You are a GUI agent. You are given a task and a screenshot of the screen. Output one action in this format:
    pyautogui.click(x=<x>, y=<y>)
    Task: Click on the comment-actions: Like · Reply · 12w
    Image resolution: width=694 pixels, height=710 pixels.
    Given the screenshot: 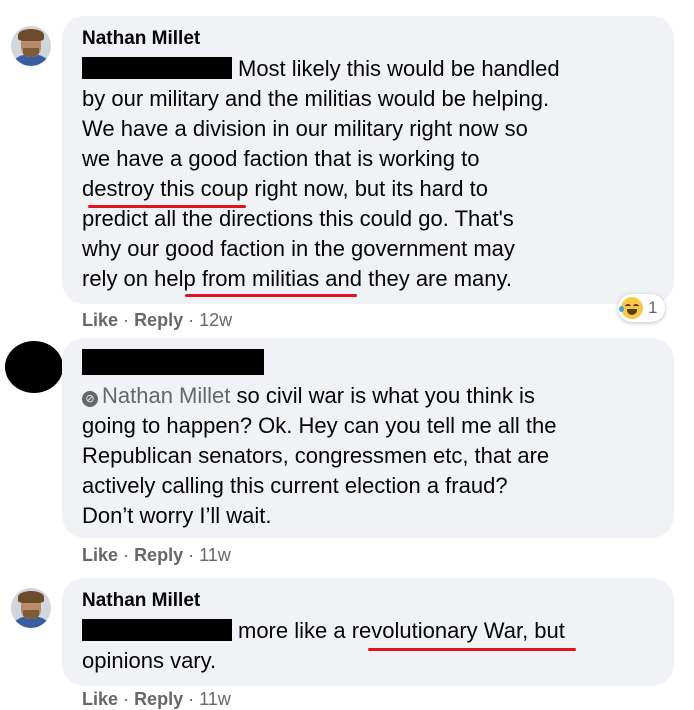 What is the action you would take?
    pyautogui.click(x=157, y=320)
    